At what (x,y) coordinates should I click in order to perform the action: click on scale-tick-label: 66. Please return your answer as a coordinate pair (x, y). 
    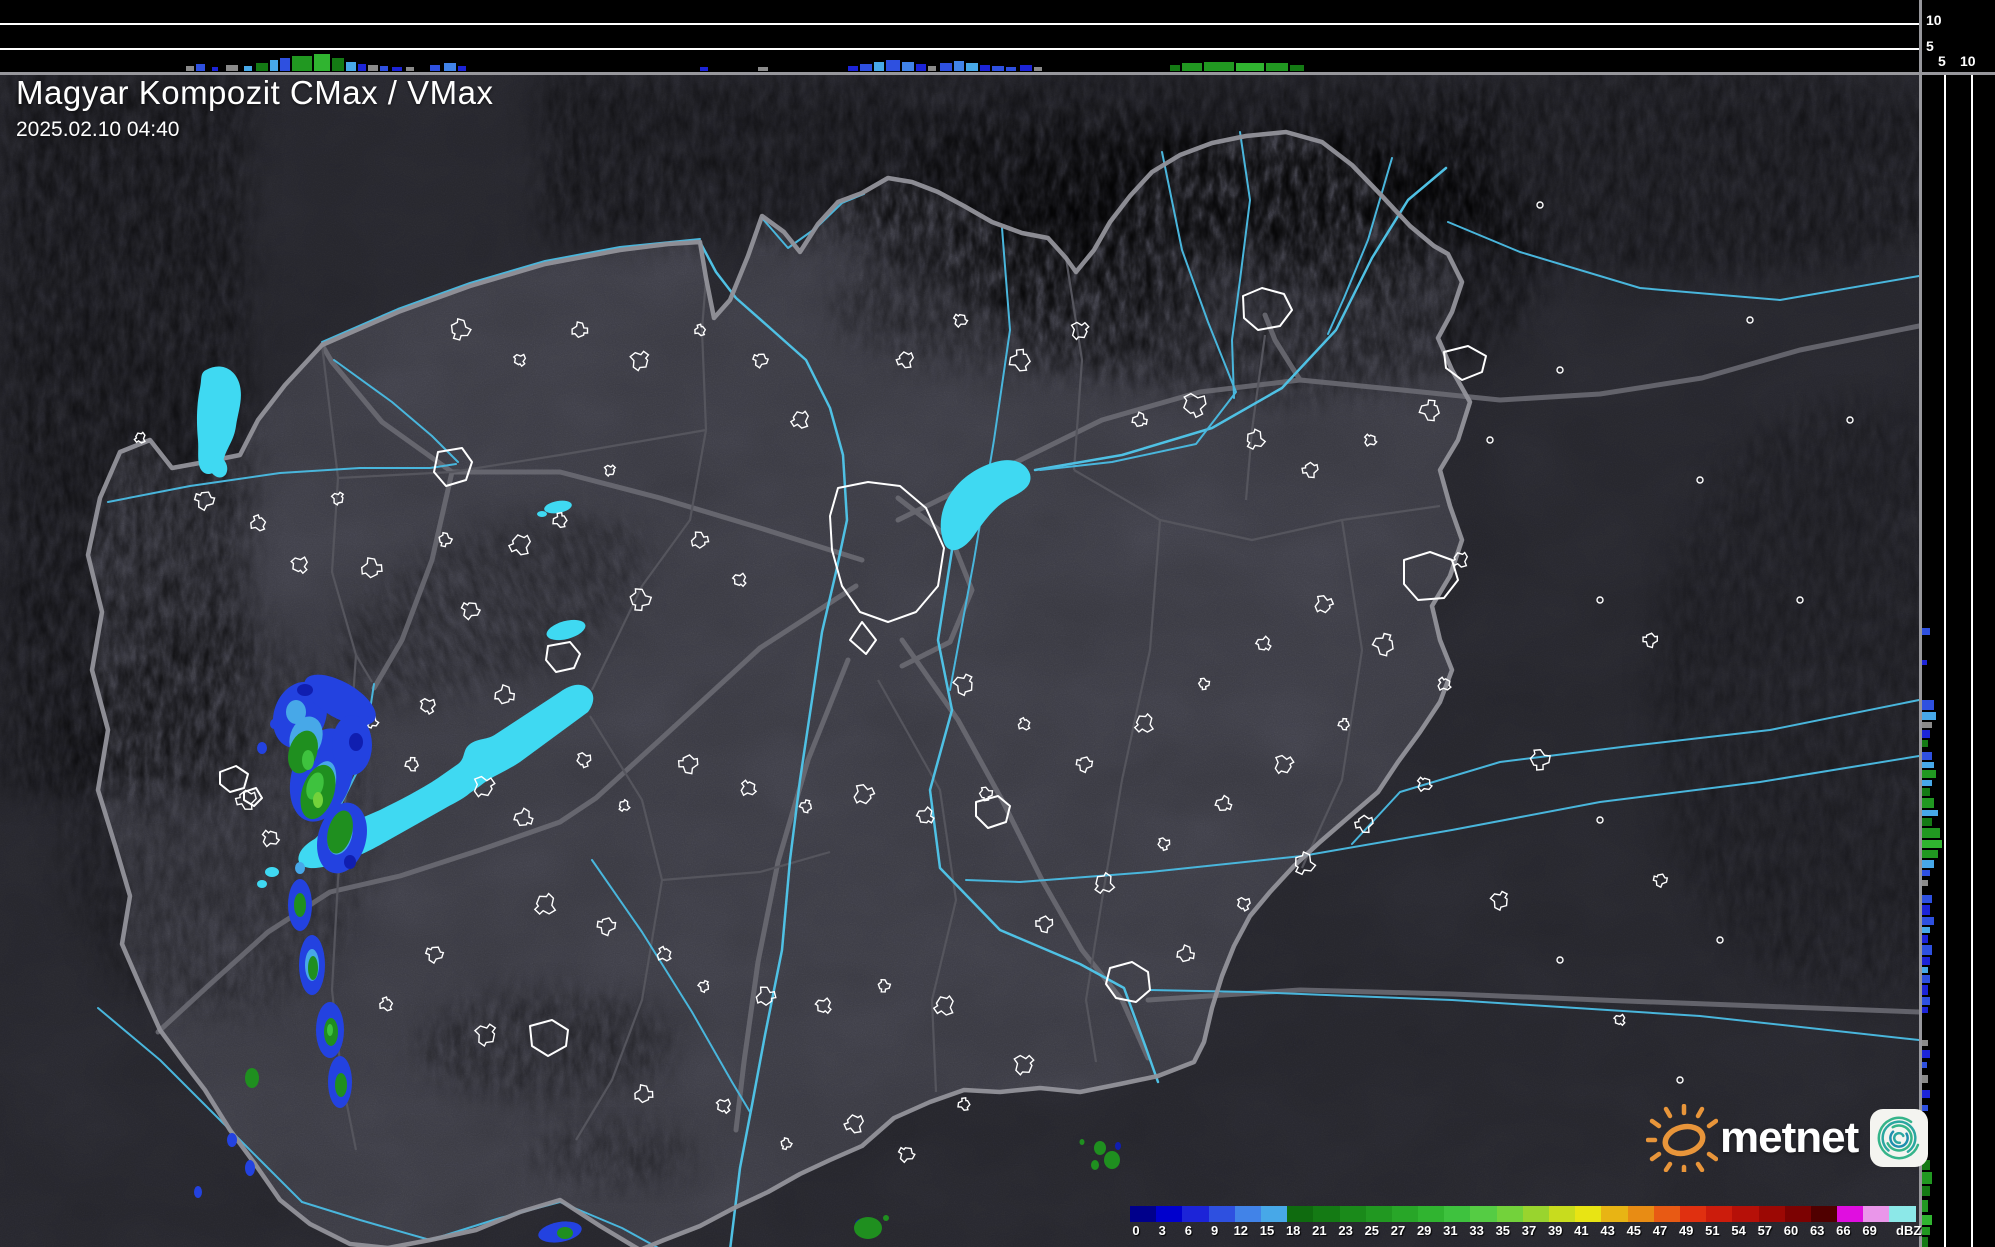
    Looking at the image, I should click on (1843, 1230).